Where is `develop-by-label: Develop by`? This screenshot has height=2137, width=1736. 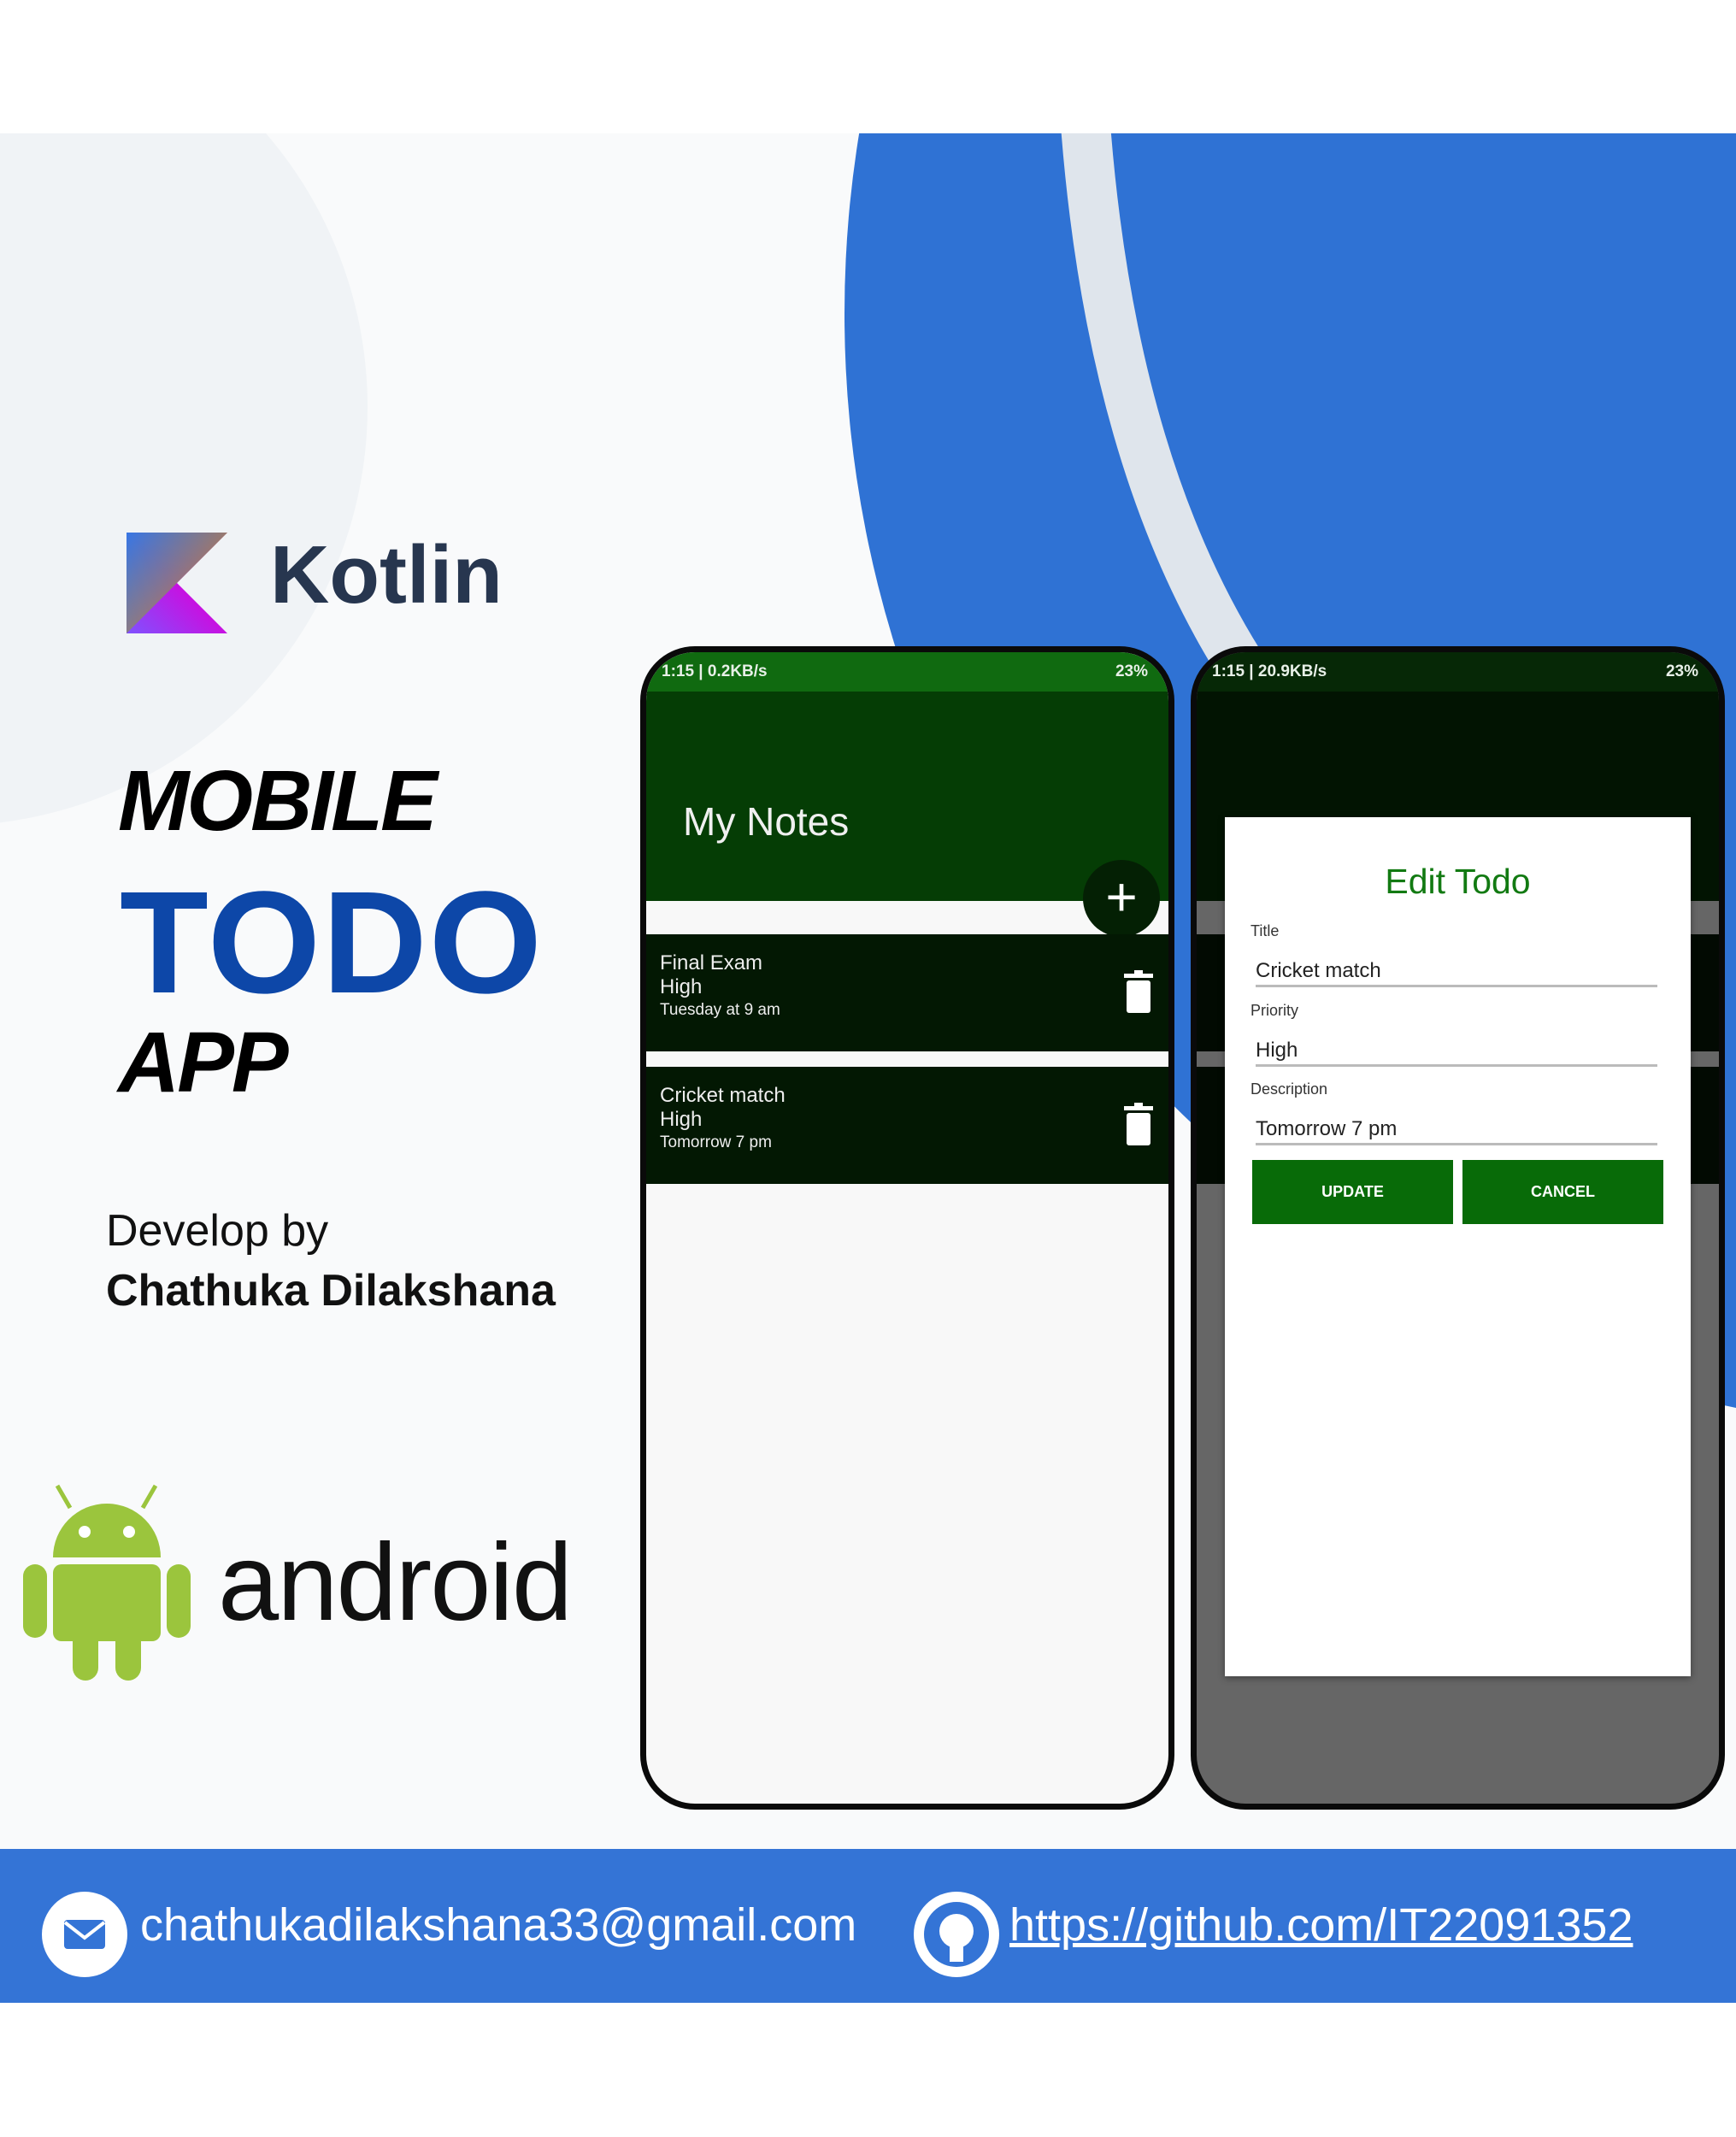
develop-by-label: Develop by is located at coordinates (218, 1231).